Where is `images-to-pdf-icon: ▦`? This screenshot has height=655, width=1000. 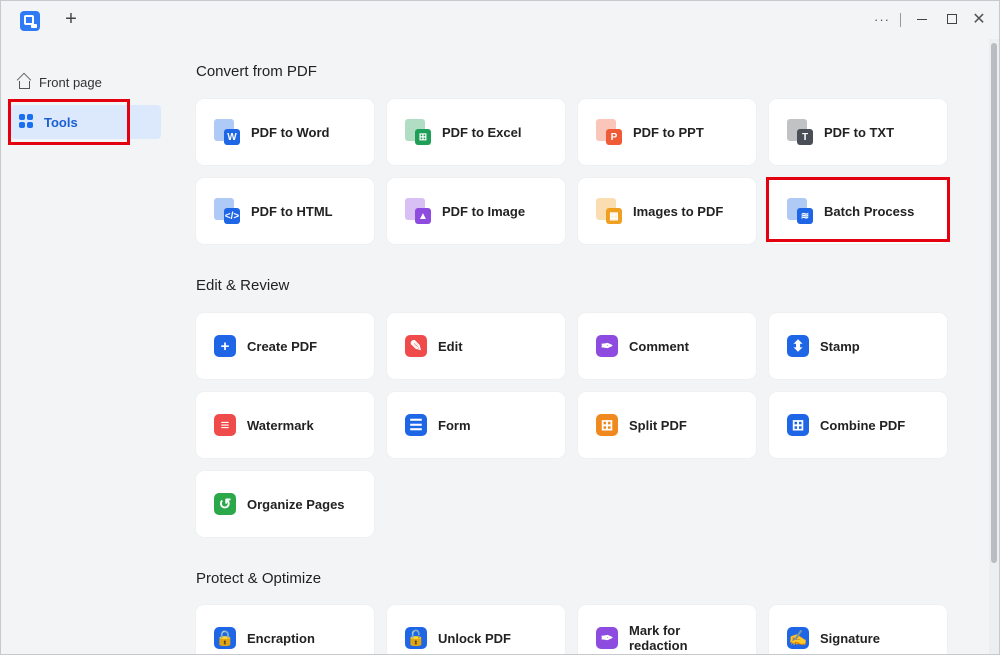
images-to-pdf-icon: ▦ is located at coordinates (609, 211).